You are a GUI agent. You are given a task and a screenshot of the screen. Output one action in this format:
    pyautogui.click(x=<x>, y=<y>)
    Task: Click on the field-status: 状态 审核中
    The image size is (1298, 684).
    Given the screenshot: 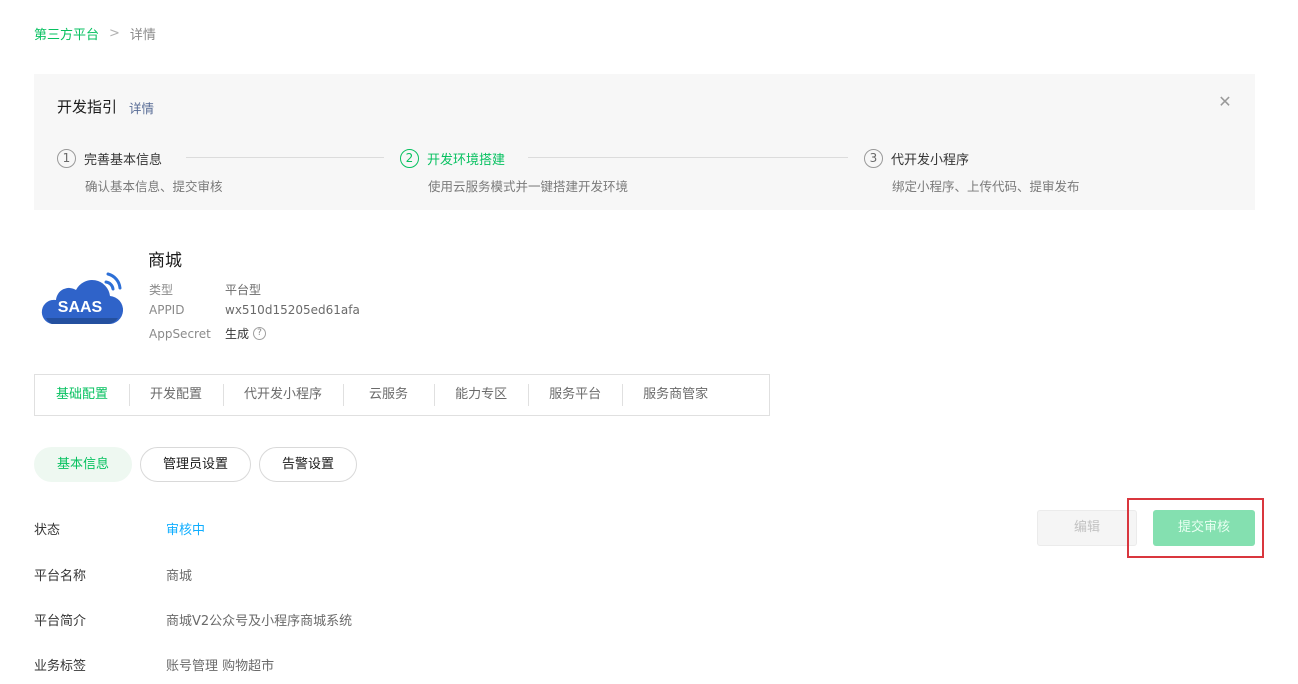 What is the action you would take?
    pyautogui.click(x=119, y=528)
    